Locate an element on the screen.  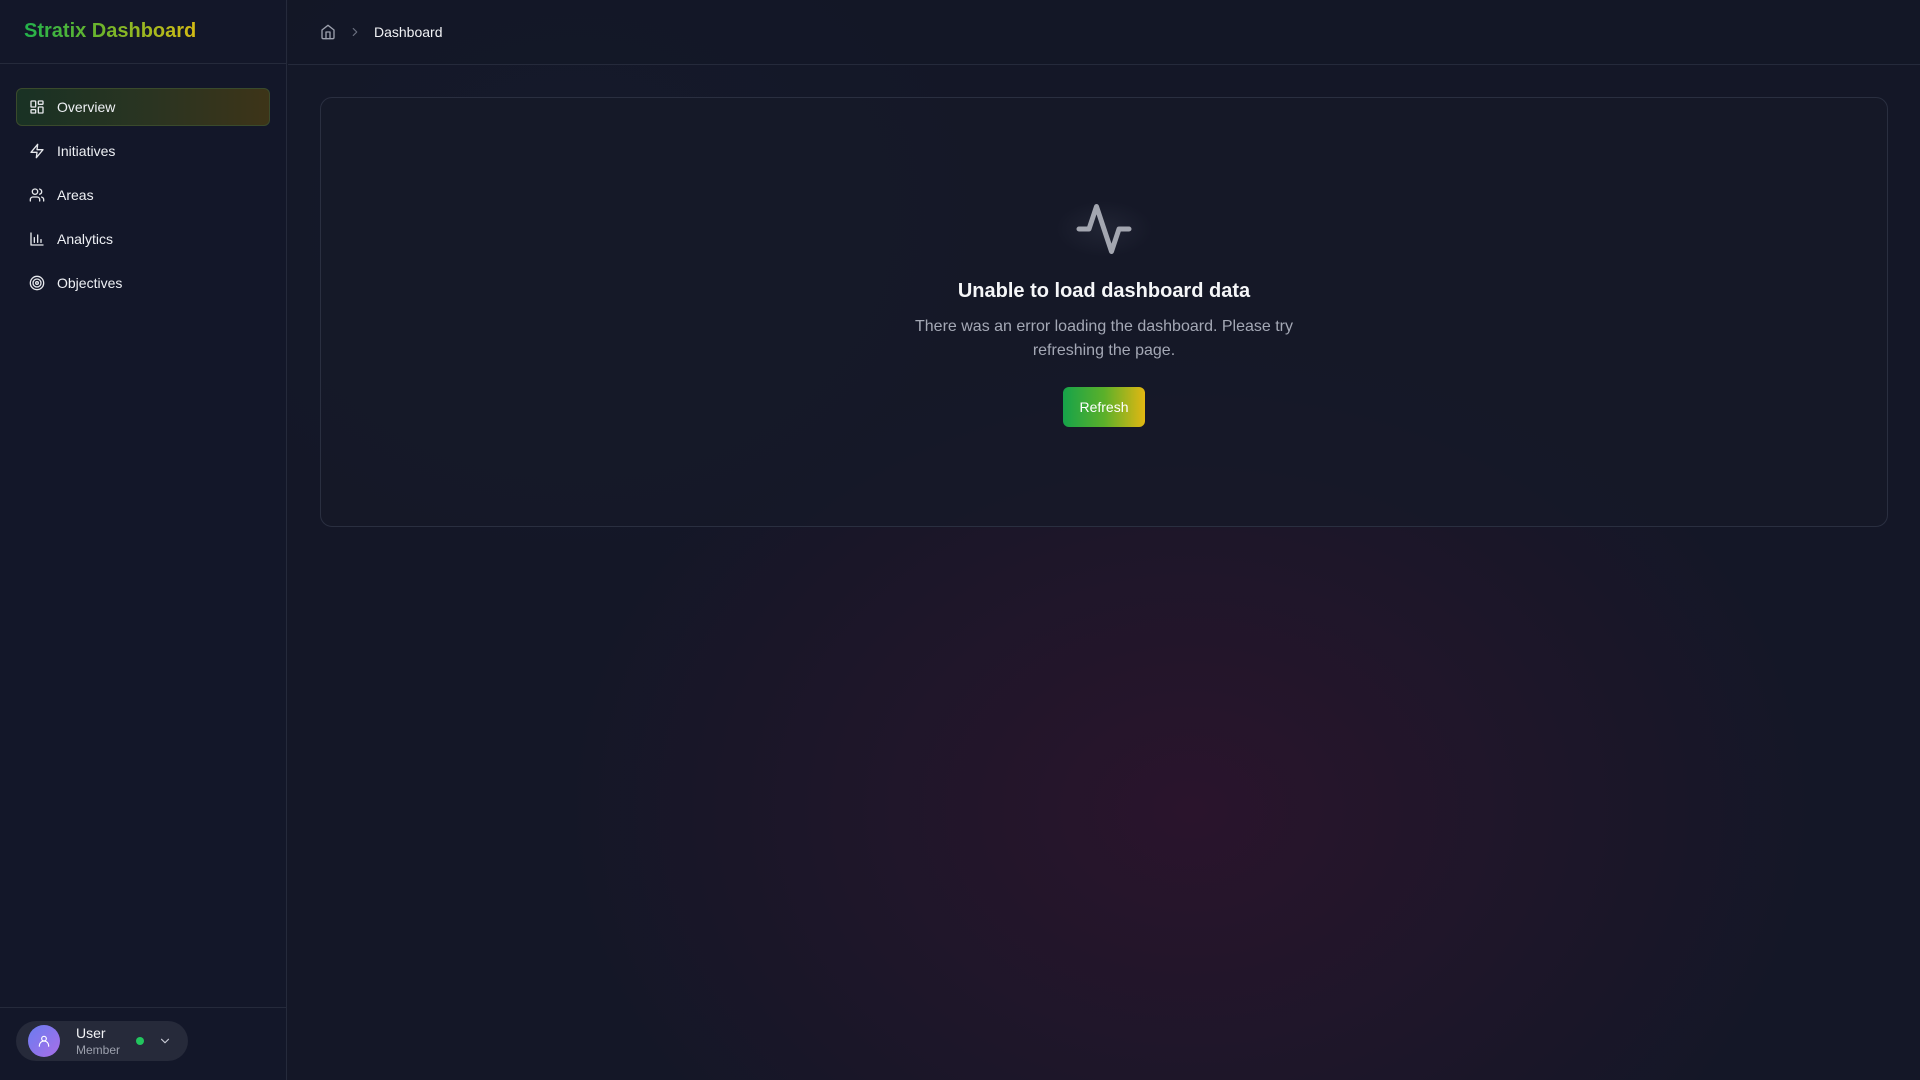
sidebar-item-areas: Areas is located at coordinates (143, 195).